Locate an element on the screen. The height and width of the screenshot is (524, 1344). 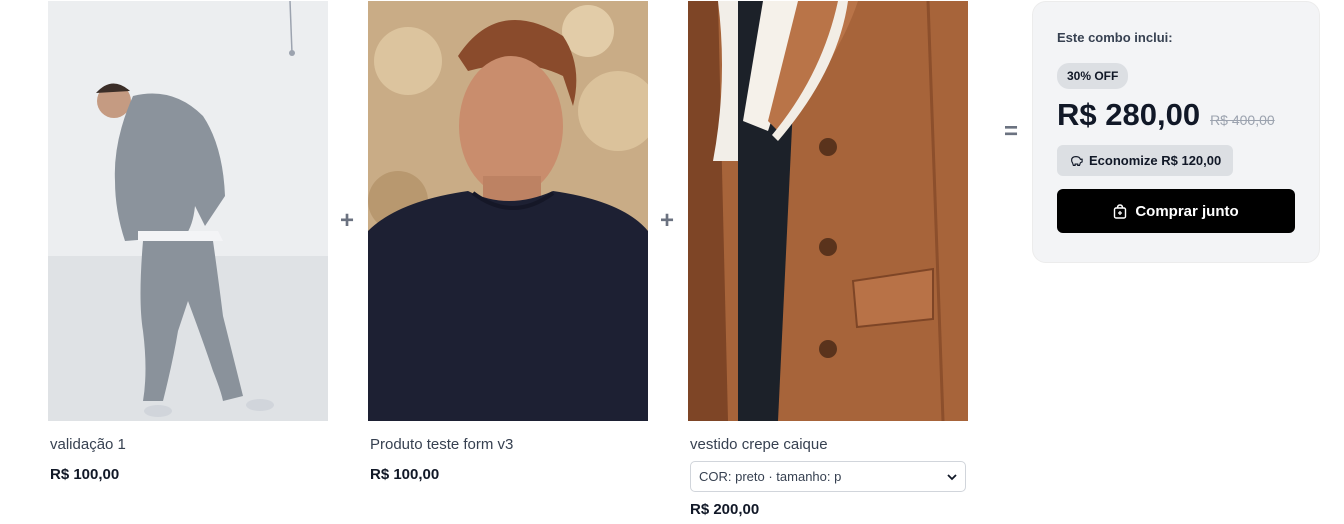
combo-price-row: R$ 280,00 R$ 400,00 is located at coordinates (1176, 115).